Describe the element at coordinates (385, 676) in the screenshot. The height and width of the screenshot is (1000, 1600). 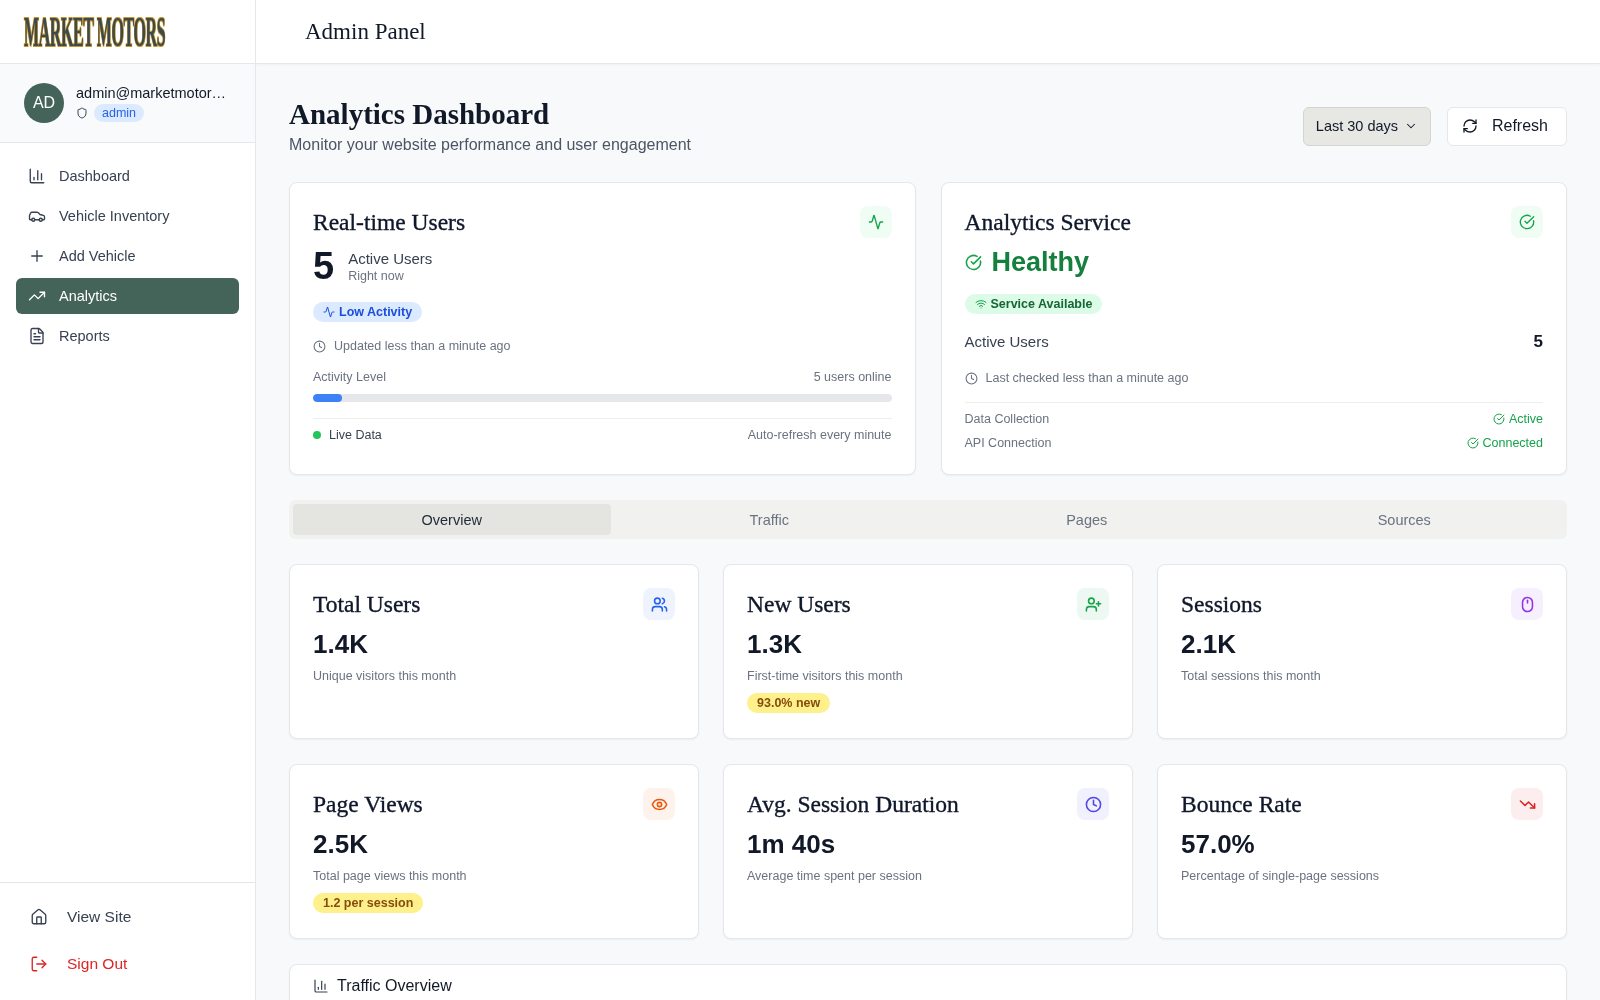
I see `metric-description: Unique visitors this month` at that location.